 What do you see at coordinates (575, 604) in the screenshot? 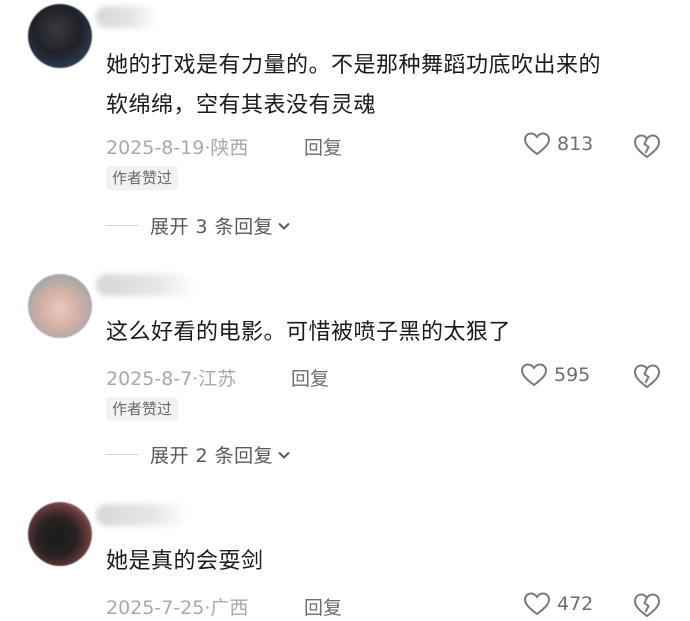
I see `like-count: 472` at bounding box center [575, 604].